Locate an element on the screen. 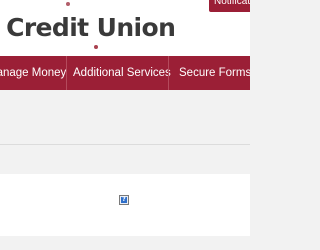 This screenshot has width=320, height=250. nav-item-secure-forms: Secure Forms is located at coordinates (214, 73).